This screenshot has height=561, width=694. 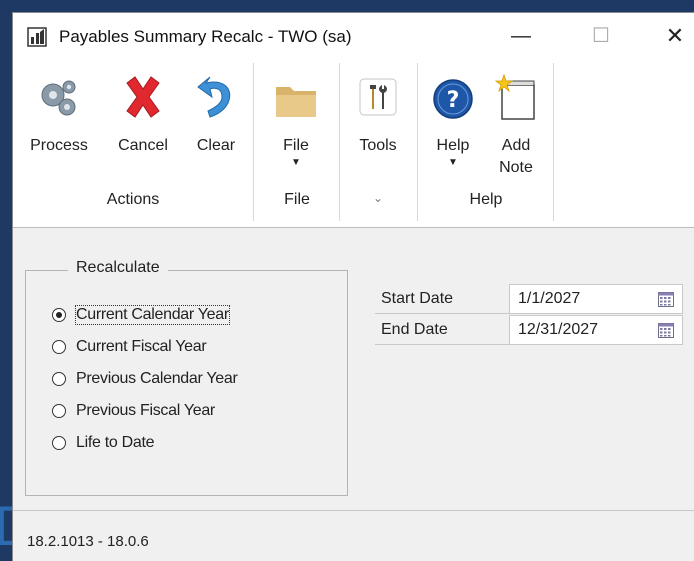 What do you see at coordinates (118, 268) in the screenshot?
I see `recalculate-legend: Recalculate` at bounding box center [118, 268].